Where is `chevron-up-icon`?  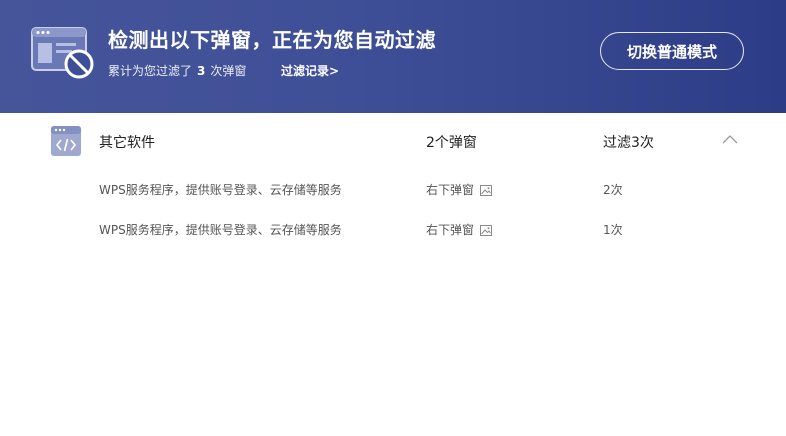 chevron-up-icon is located at coordinates (730, 139).